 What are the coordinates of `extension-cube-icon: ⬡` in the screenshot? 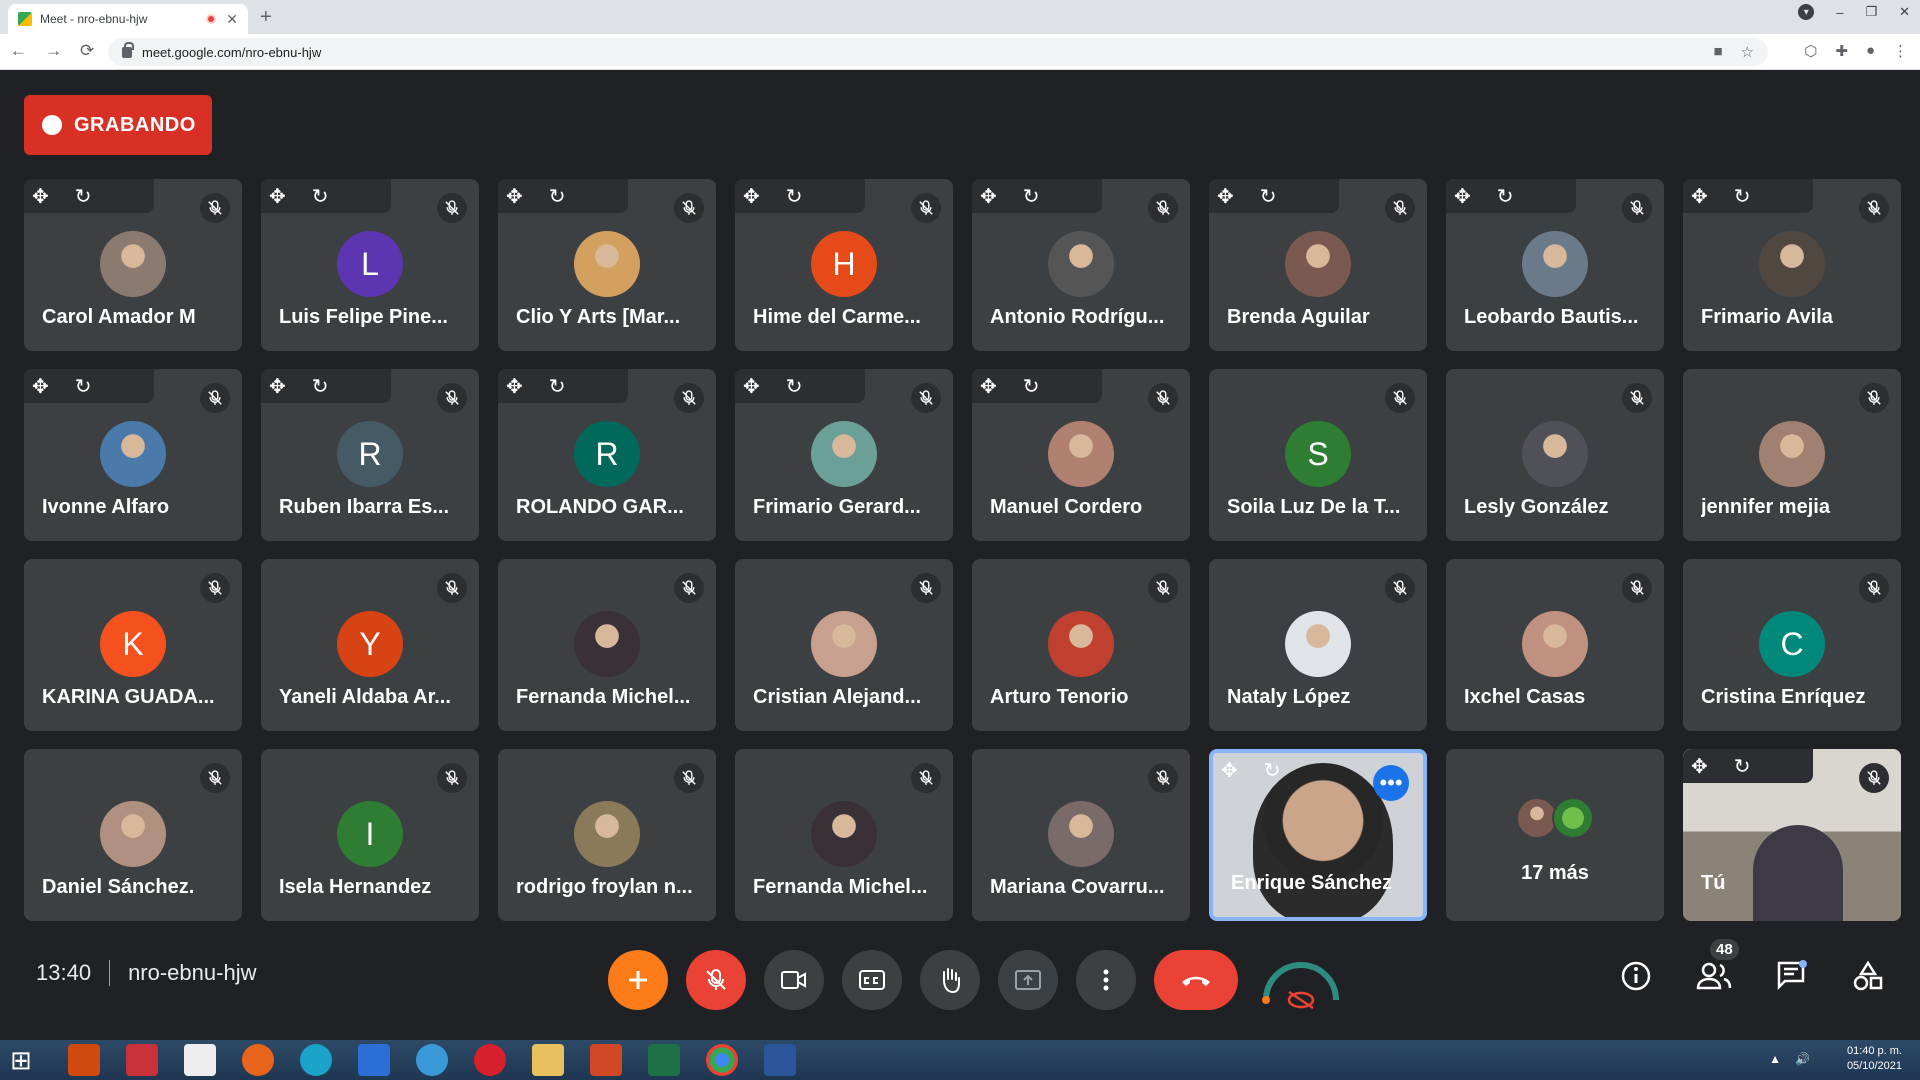 It's located at (1810, 51).